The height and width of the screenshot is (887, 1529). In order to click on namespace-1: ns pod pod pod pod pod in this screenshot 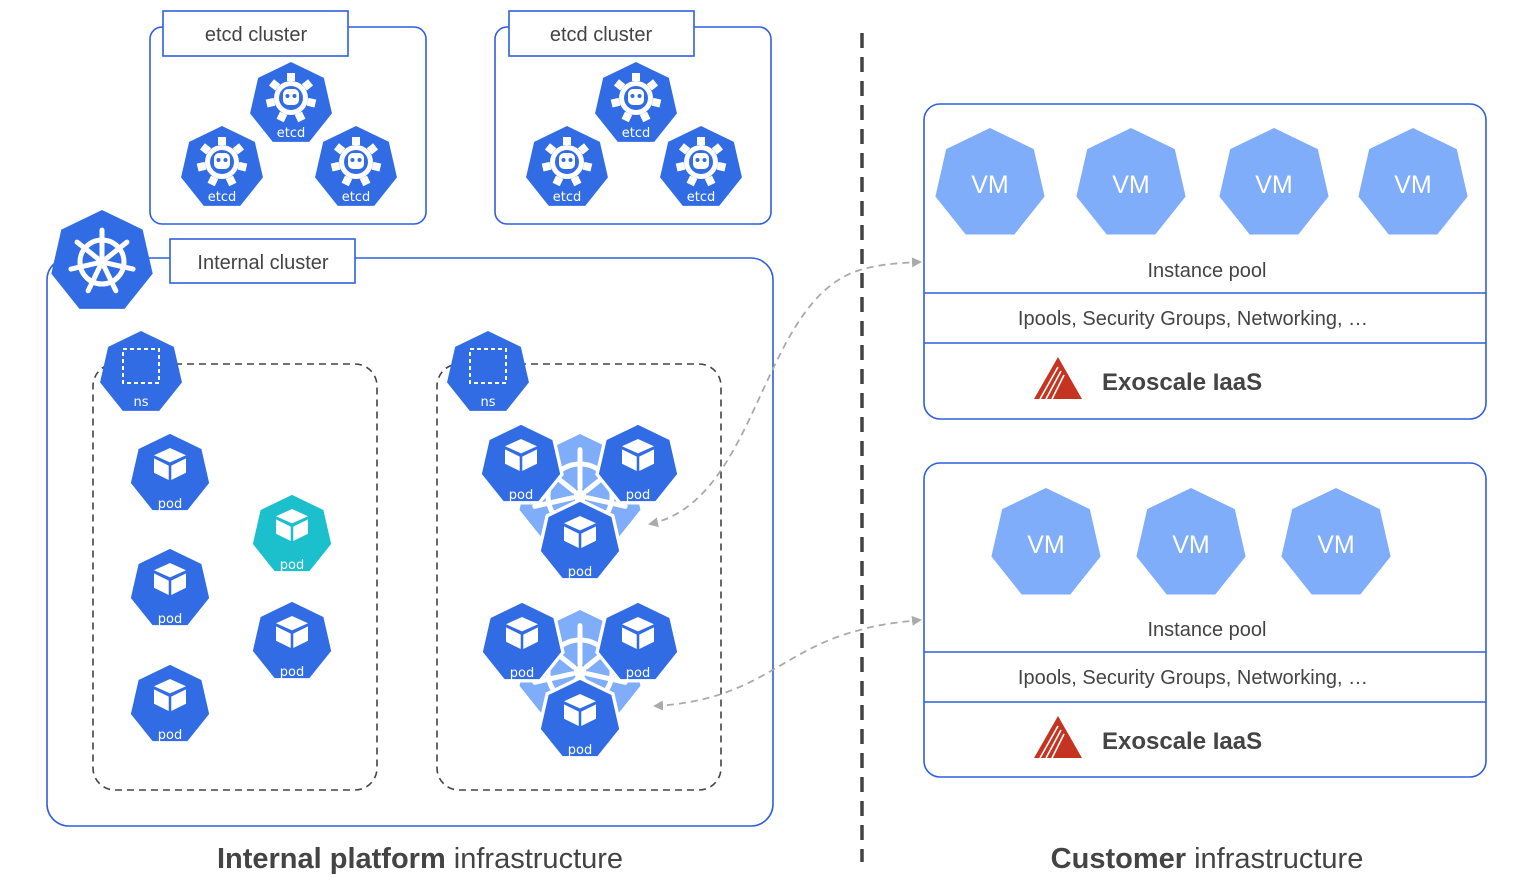, I will do `click(235, 561)`.